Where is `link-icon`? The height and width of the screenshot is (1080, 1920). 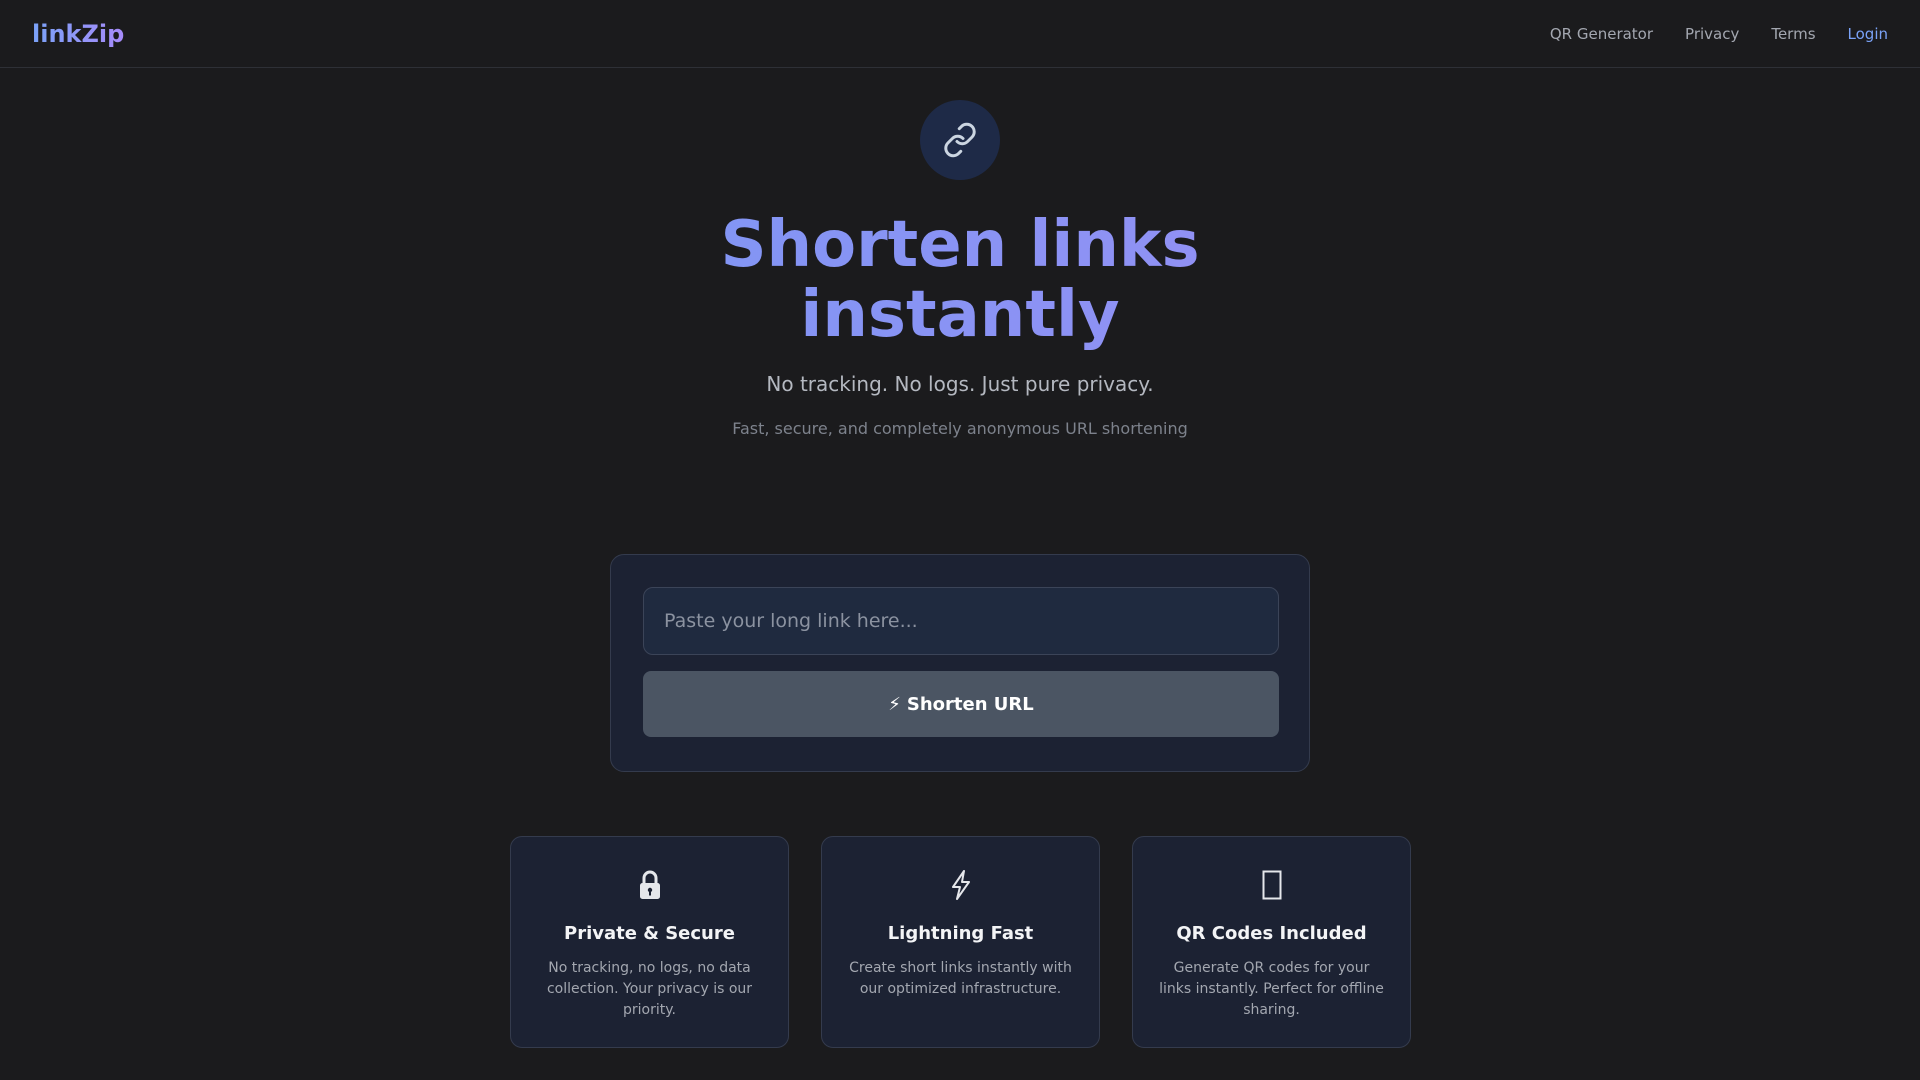
link-icon is located at coordinates (960, 140).